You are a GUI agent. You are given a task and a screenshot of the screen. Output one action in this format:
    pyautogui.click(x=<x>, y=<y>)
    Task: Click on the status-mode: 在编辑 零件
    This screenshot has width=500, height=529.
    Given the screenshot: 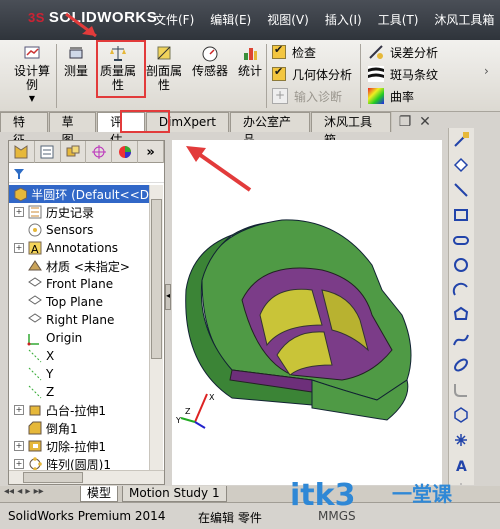 What is the action you would take?
    pyautogui.click(x=230, y=518)
    